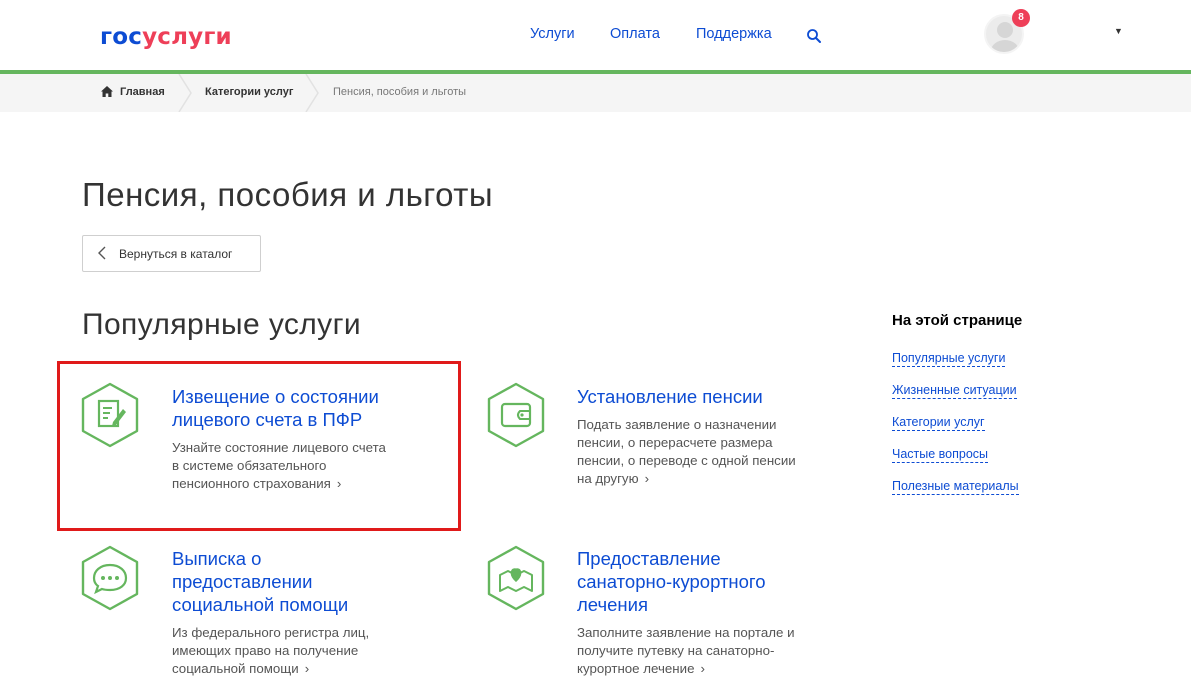 This screenshot has height=694, width=1191. What do you see at coordinates (107, 91) in the screenshot?
I see `home-icon` at bounding box center [107, 91].